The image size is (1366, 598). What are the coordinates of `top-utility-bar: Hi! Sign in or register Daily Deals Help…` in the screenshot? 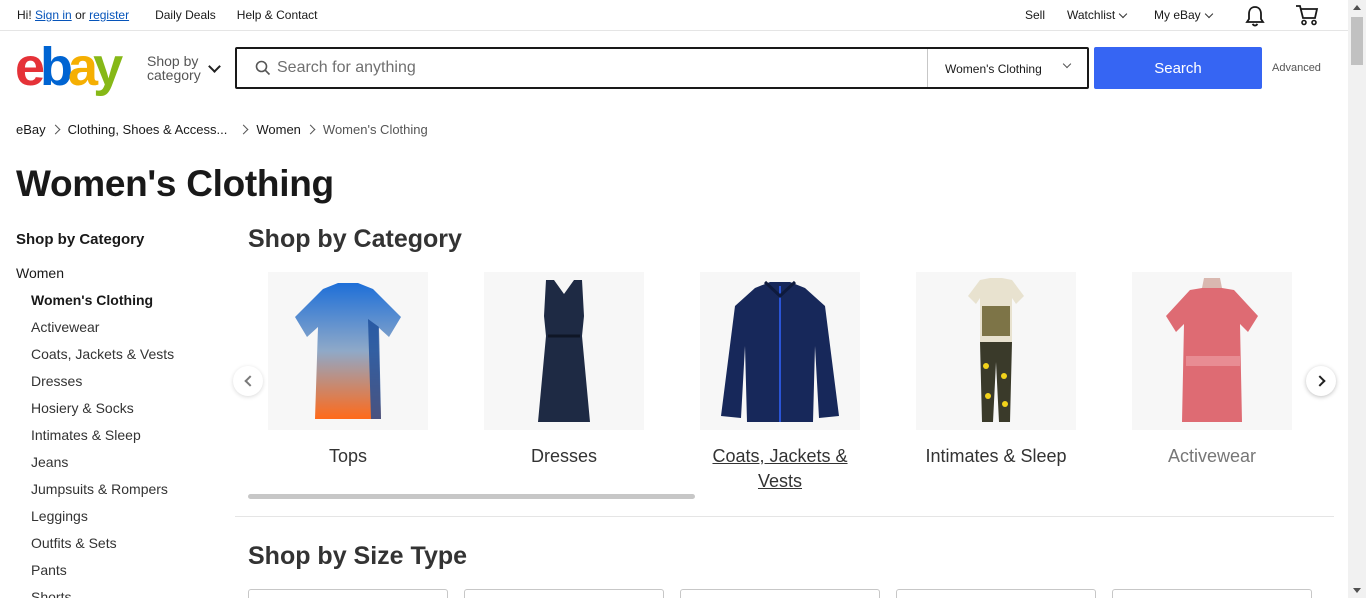 It's located at (674, 15).